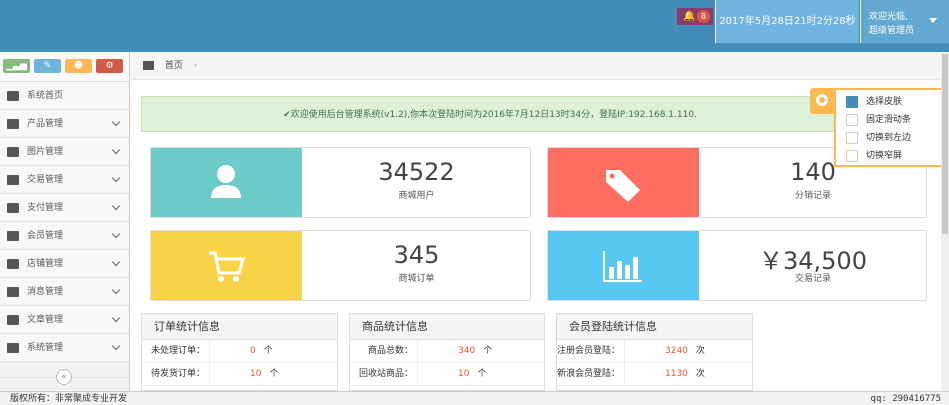 The height and width of the screenshot is (405, 949). I want to click on option-skin: 选择皮肤, so click(874, 102).